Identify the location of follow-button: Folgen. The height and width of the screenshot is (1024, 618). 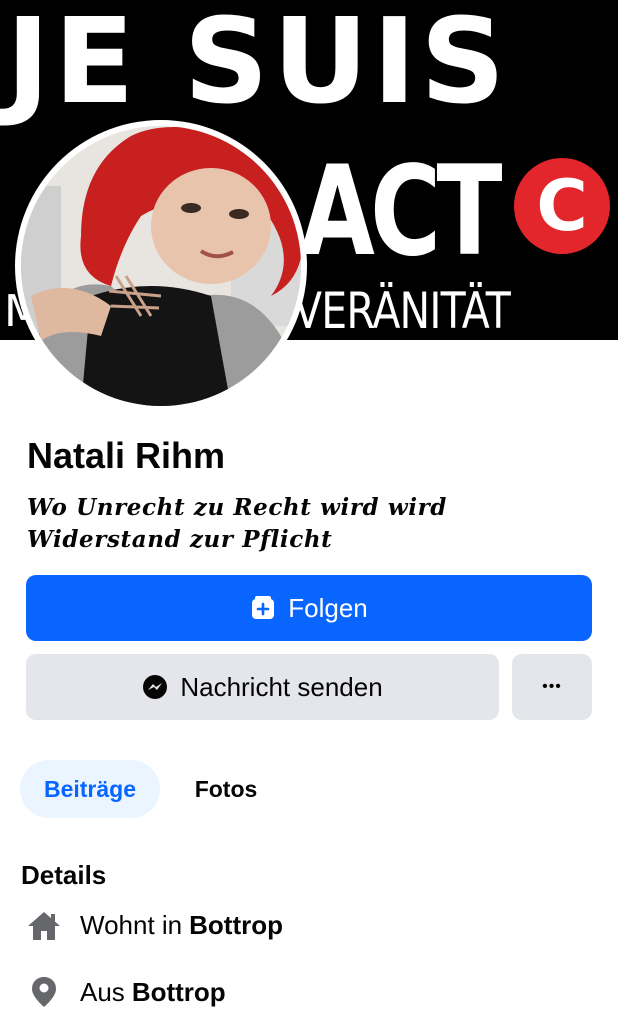
(309, 608).